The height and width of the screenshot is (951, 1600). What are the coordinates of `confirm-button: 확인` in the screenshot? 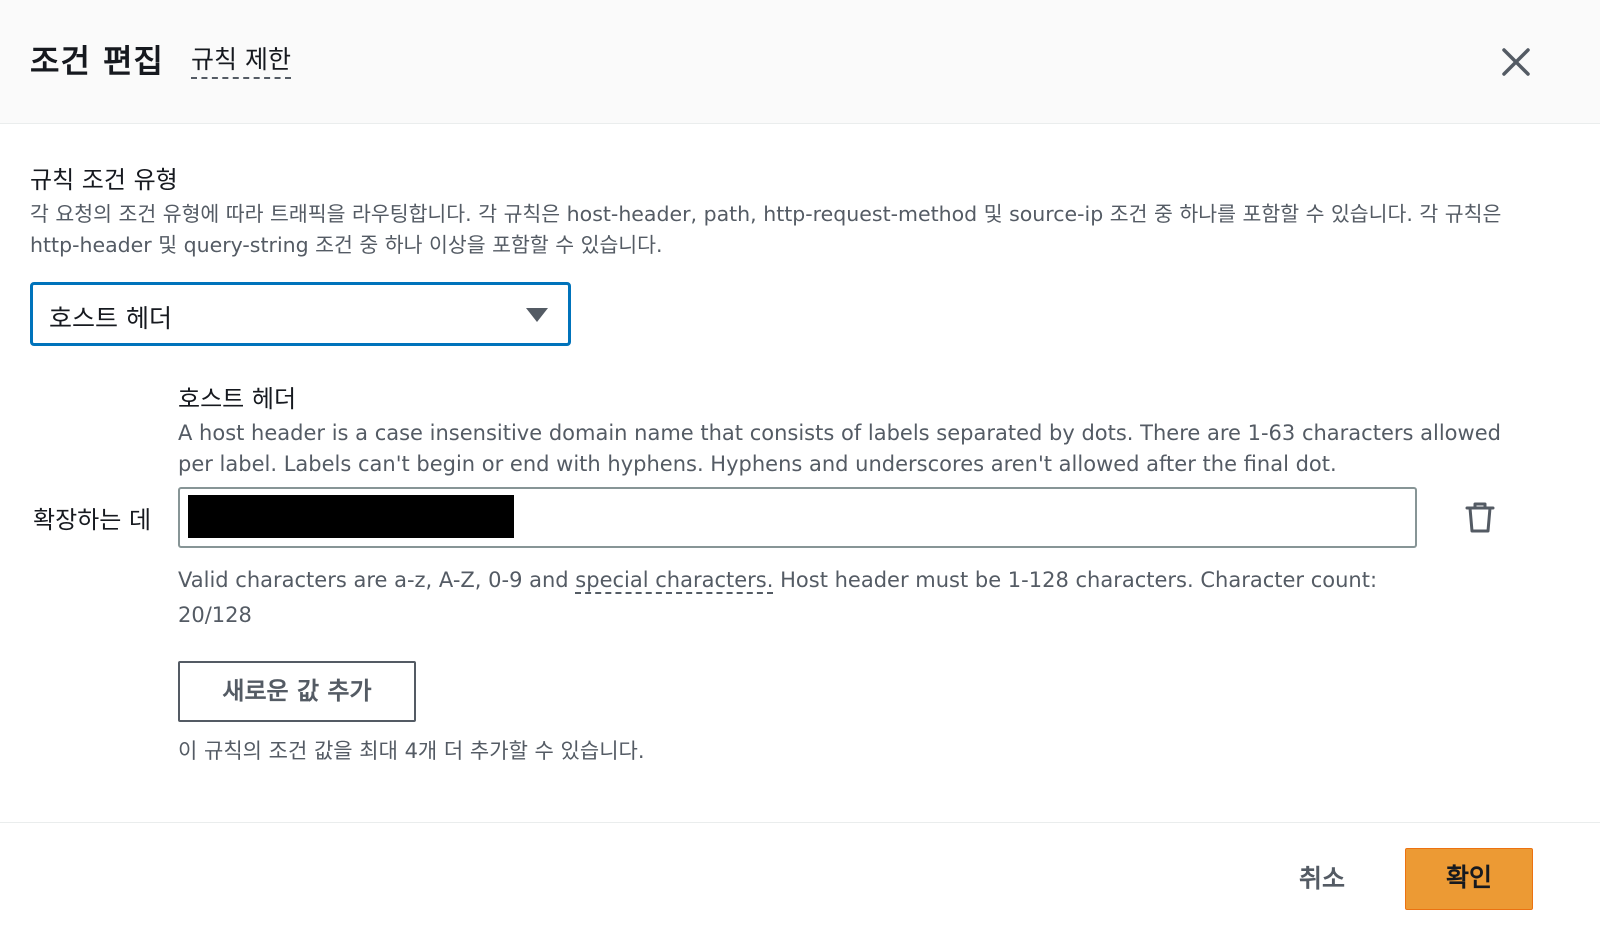 It's located at (1469, 879).